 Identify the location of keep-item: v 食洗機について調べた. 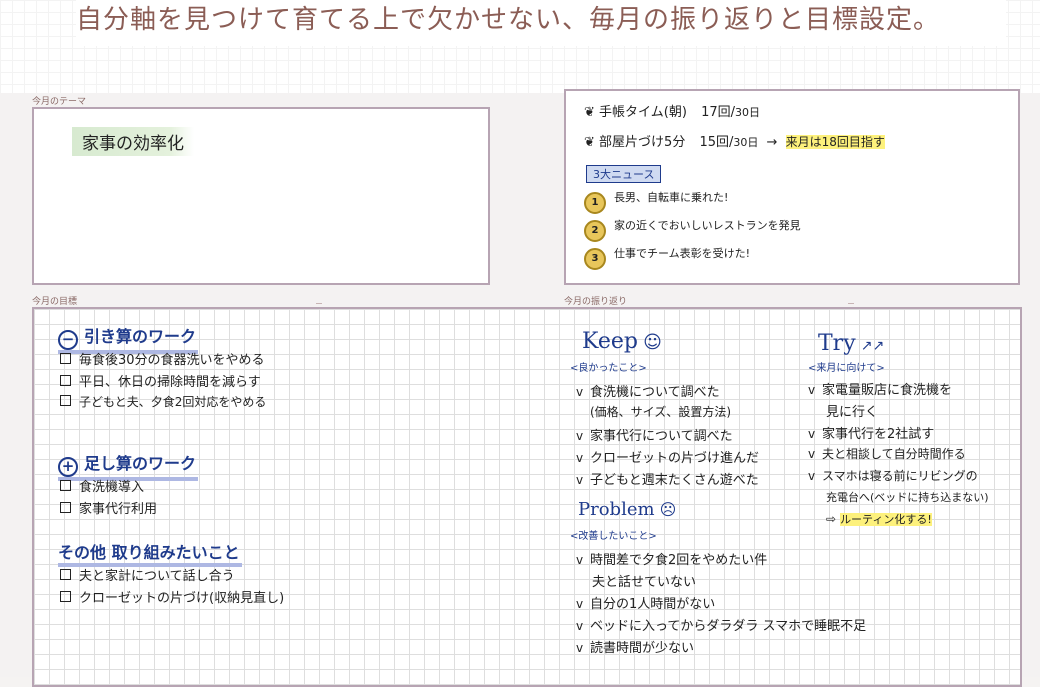
(648, 390).